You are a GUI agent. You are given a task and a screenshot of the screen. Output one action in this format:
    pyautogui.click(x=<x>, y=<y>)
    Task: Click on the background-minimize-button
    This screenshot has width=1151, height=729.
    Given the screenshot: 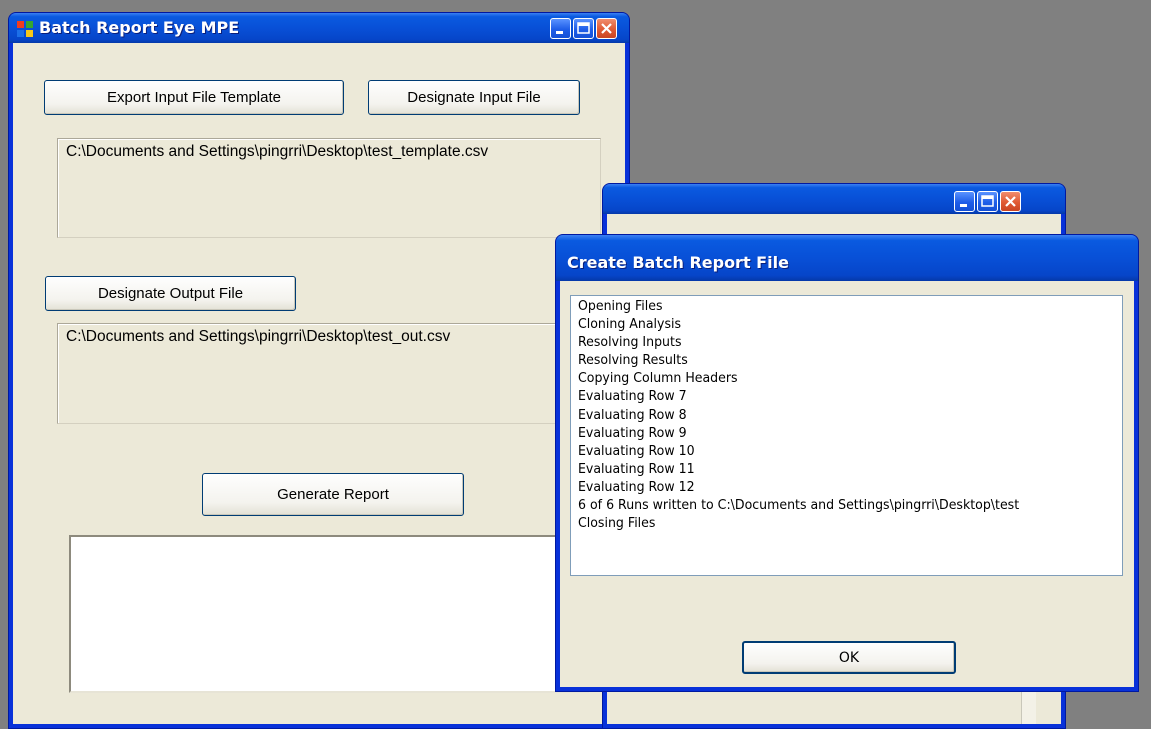 What is the action you would take?
    pyautogui.click(x=964, y=201)
    